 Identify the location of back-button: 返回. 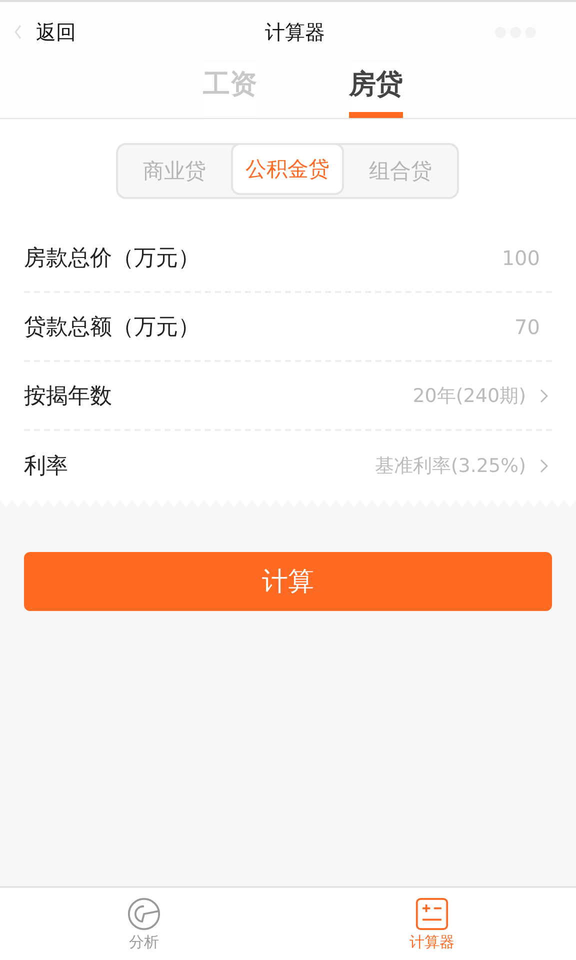
(64, 32).